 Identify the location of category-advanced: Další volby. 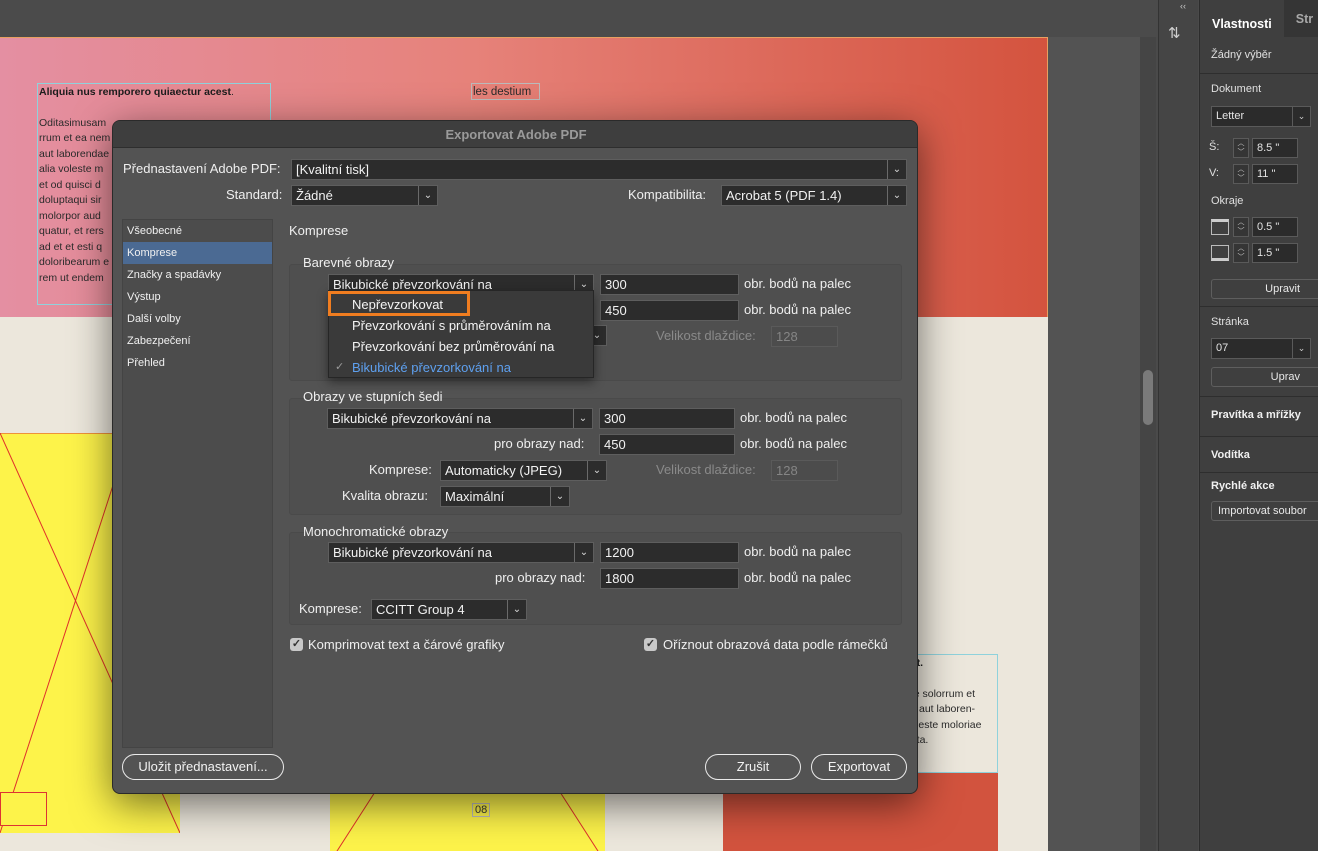
(197, 319).